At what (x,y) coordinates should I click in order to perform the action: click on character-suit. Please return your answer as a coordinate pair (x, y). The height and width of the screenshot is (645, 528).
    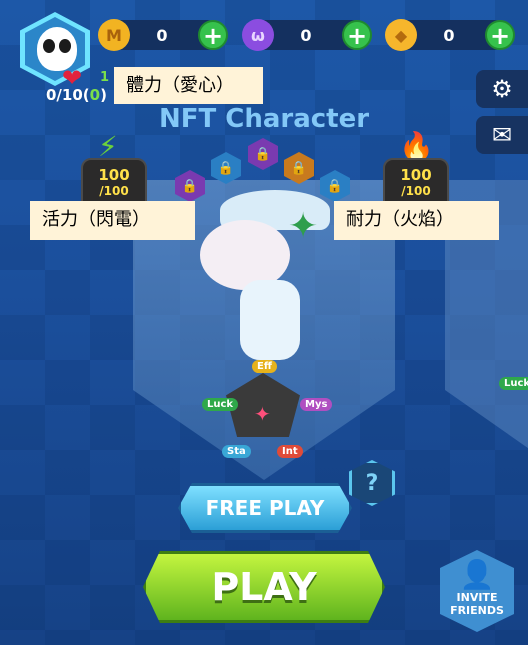
    Looking at the image, I should click on (270, 320).